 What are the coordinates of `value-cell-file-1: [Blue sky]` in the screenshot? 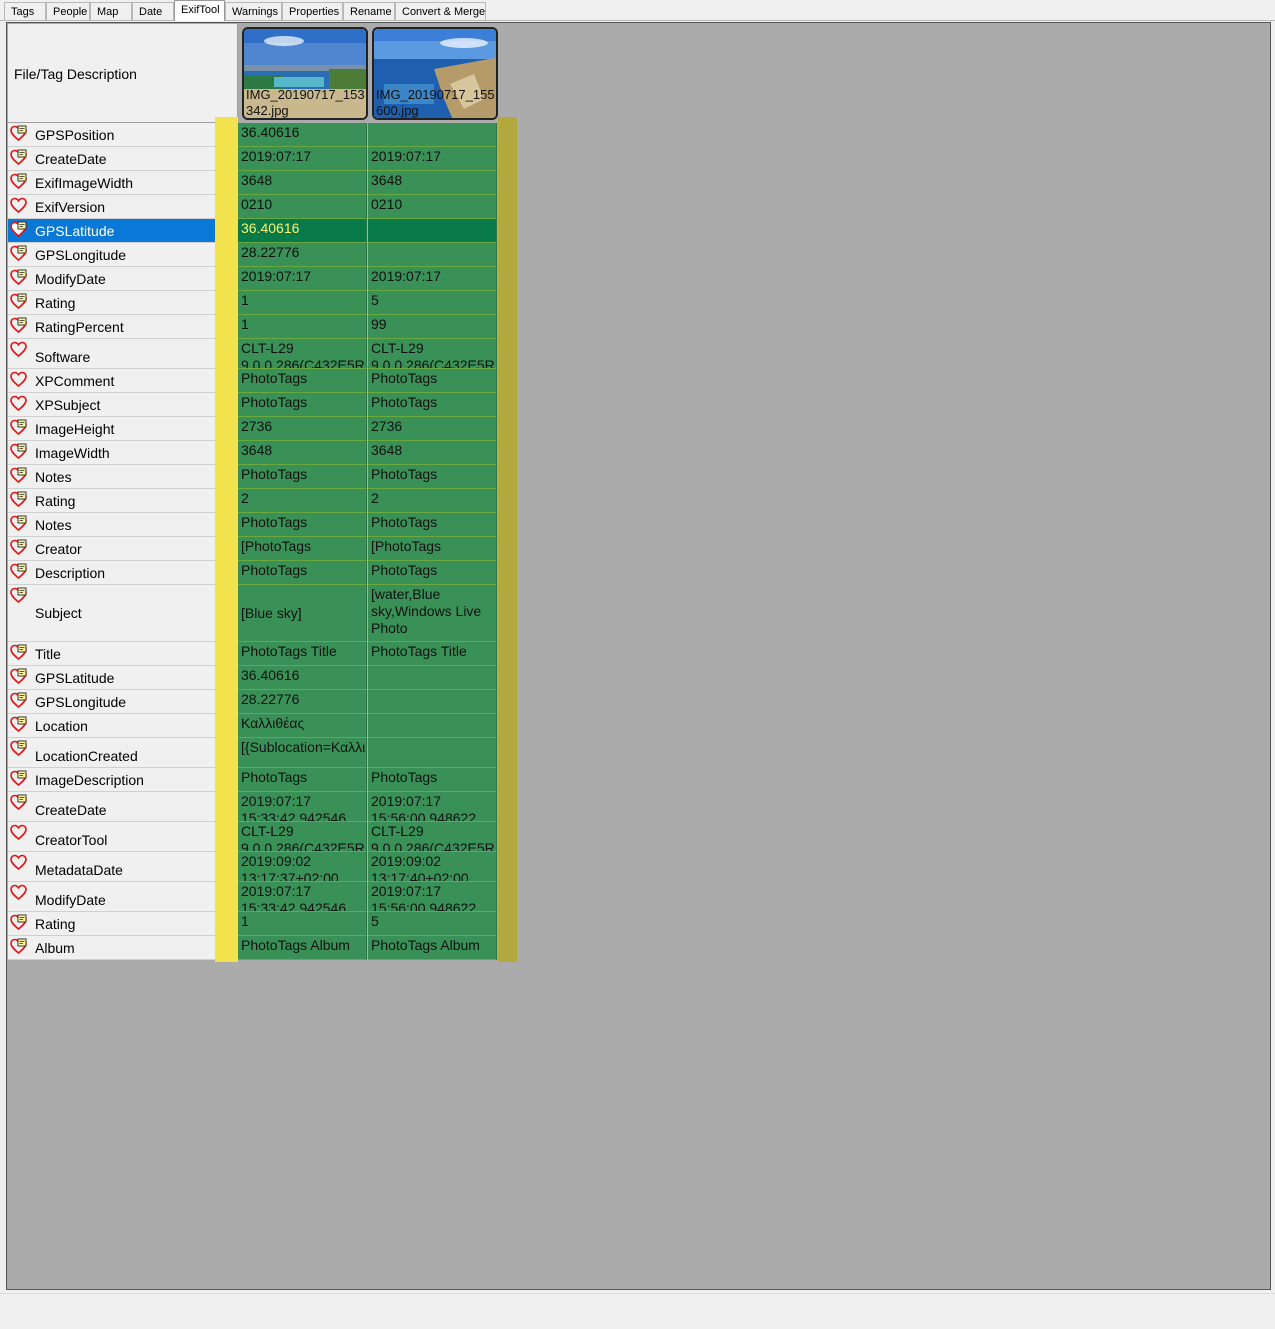 It's located at (302, 613).